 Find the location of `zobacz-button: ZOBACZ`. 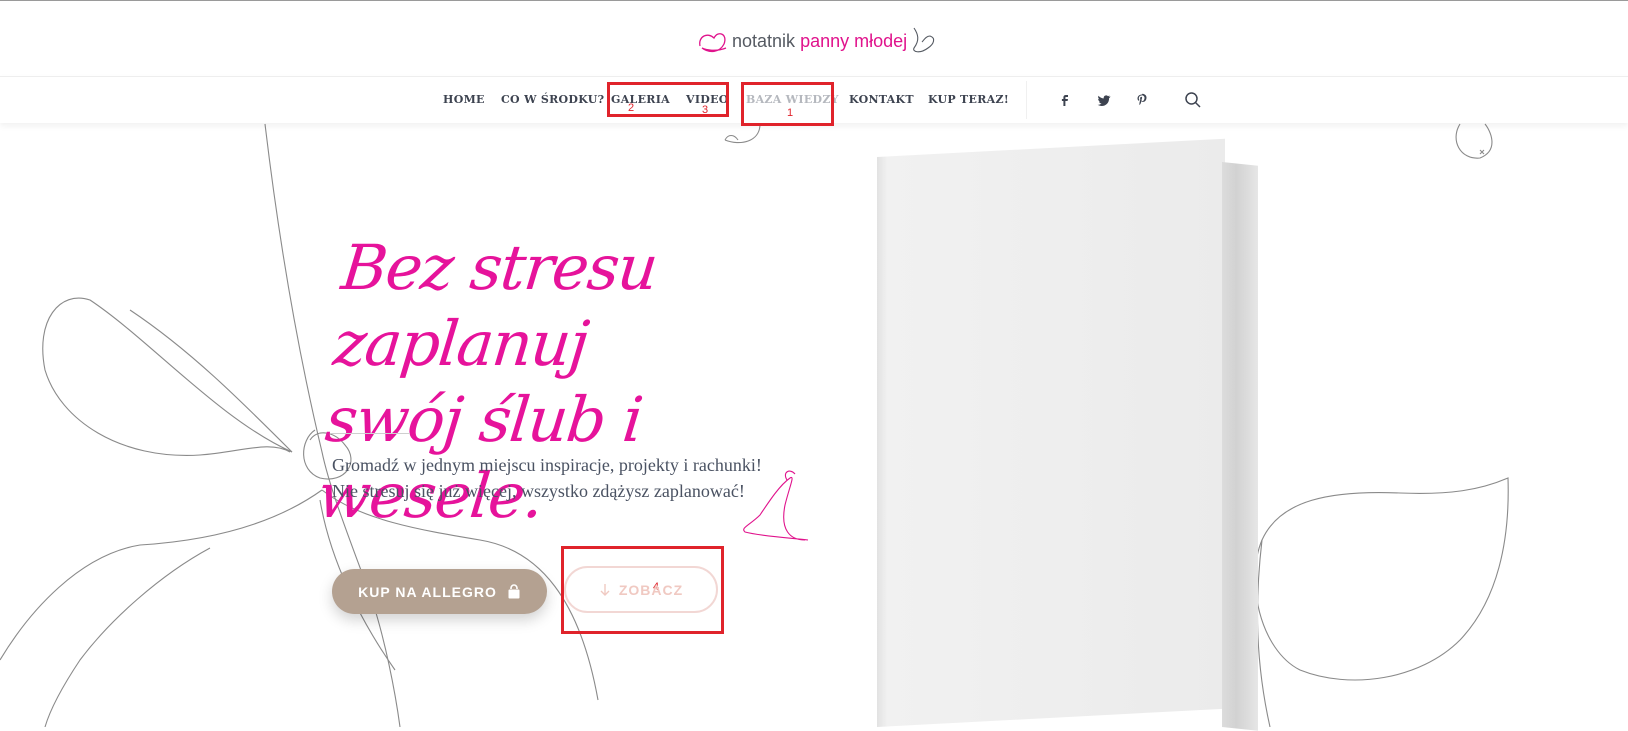

zobacz-button: ZOBACZ is located at coordinates (641, 589).